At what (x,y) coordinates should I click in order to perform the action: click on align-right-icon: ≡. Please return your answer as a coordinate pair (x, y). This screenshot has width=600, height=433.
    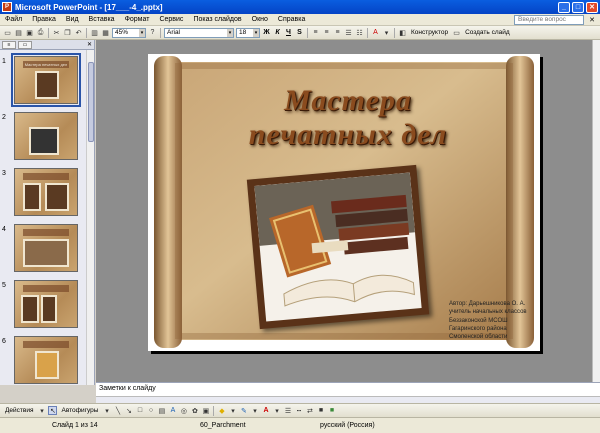
    Looking at the image, I should click on (337, 32).